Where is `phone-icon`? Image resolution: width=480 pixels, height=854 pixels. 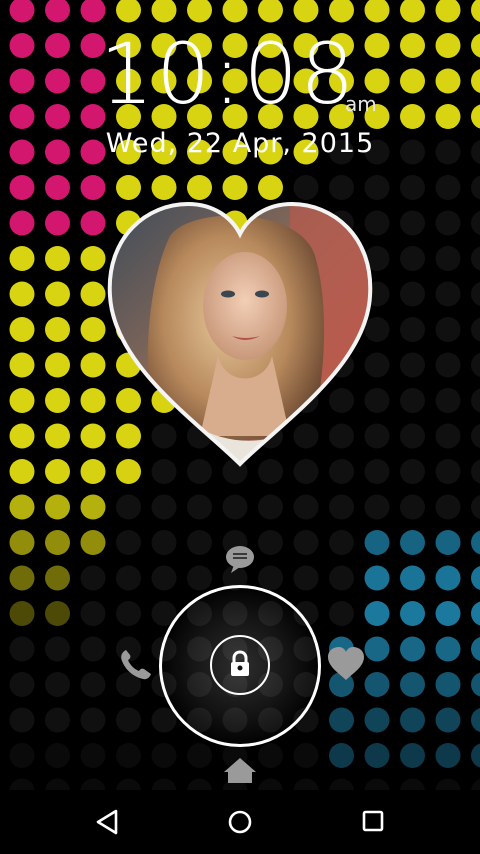
phone-icon is located at coordinates (135, 664).